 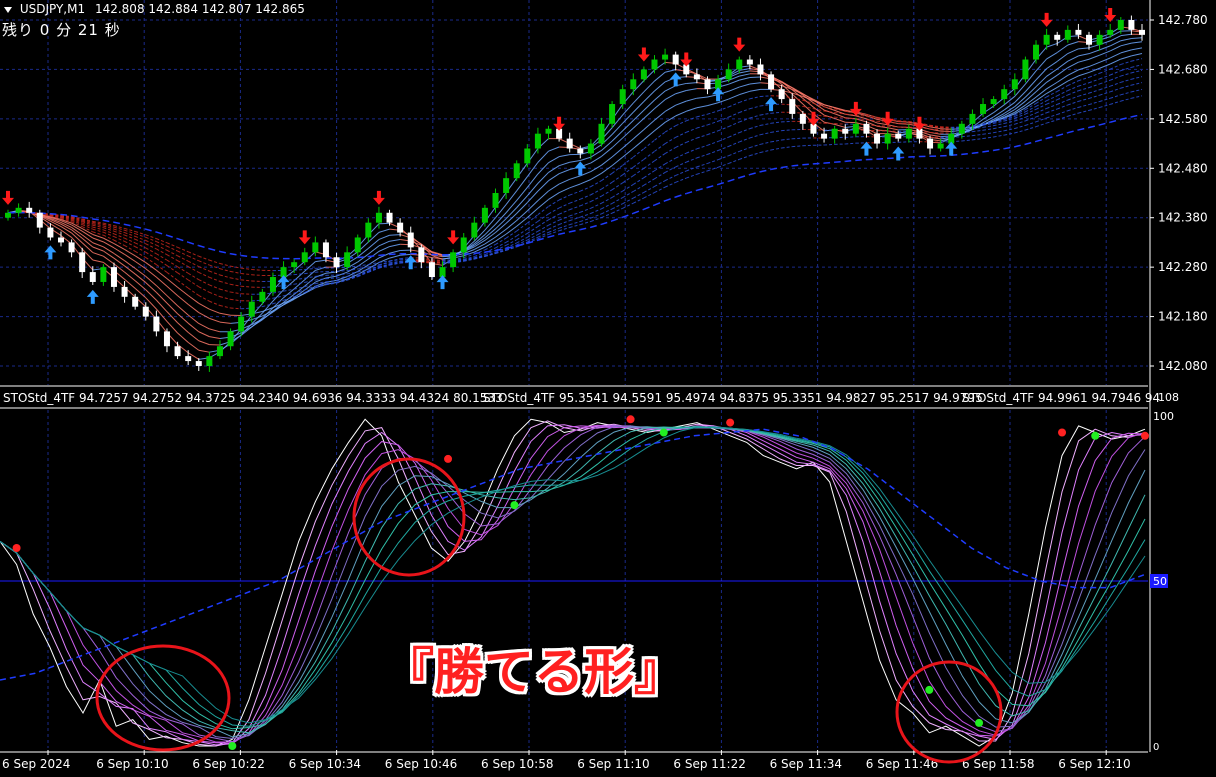 I want to click on time-tick-label: 6 Sep 11:22, so click(x=709, y=764).